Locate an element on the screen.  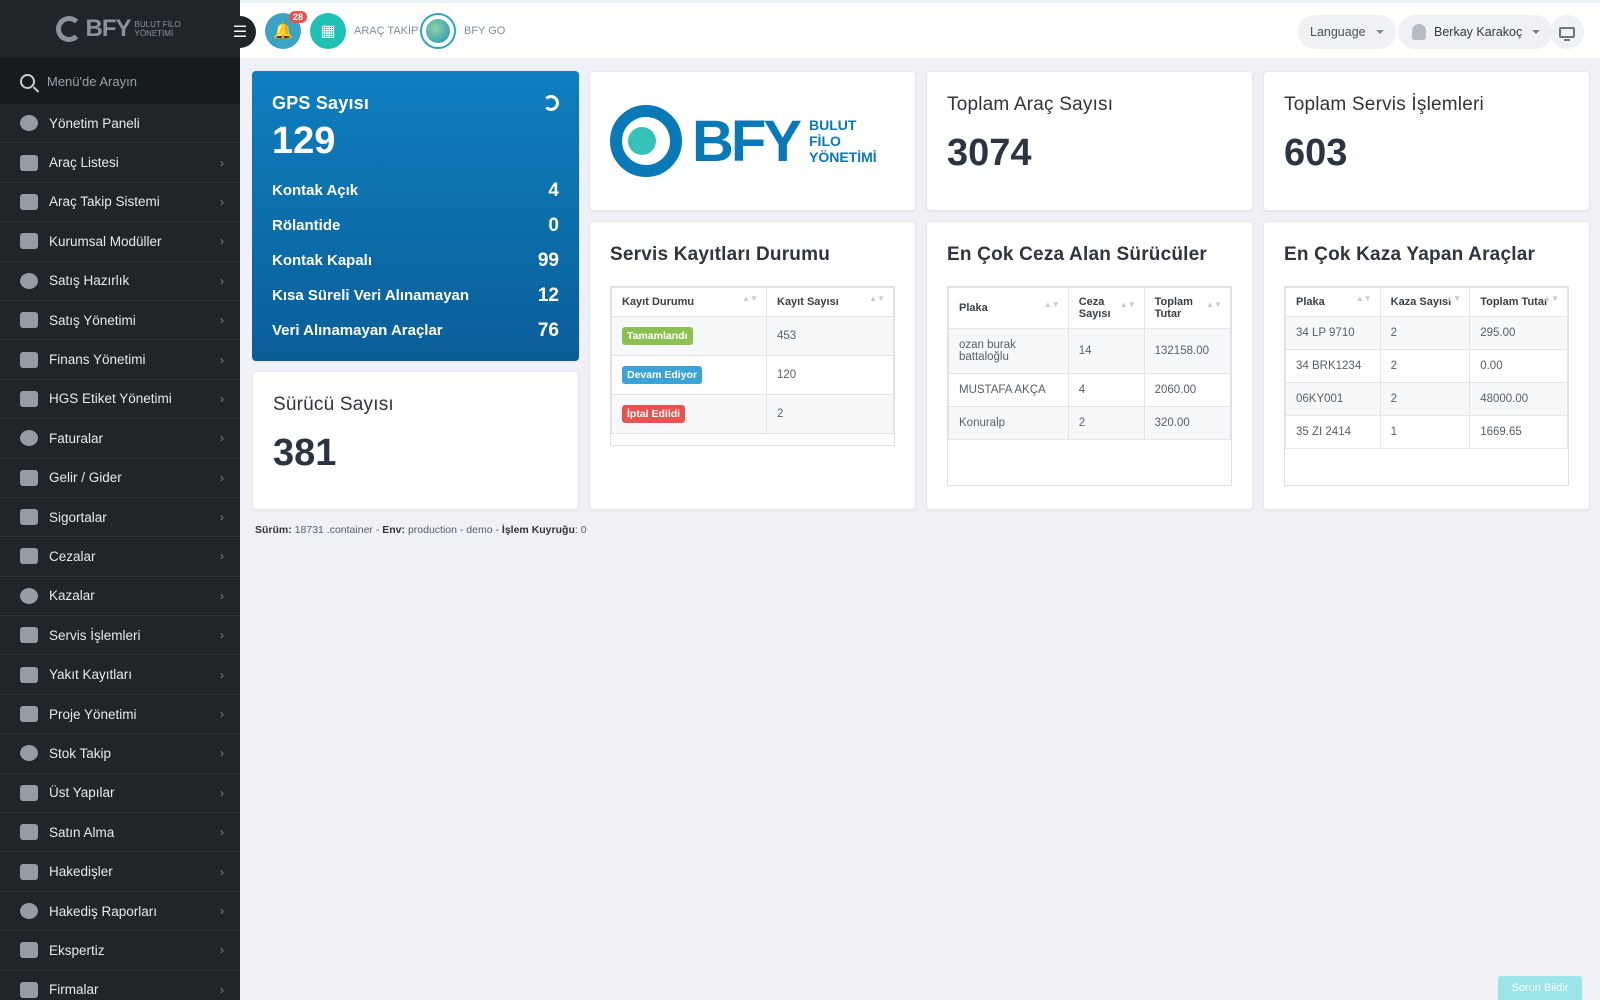
sidebar-item: Sigortalar › is located at coordinates (120, 518).